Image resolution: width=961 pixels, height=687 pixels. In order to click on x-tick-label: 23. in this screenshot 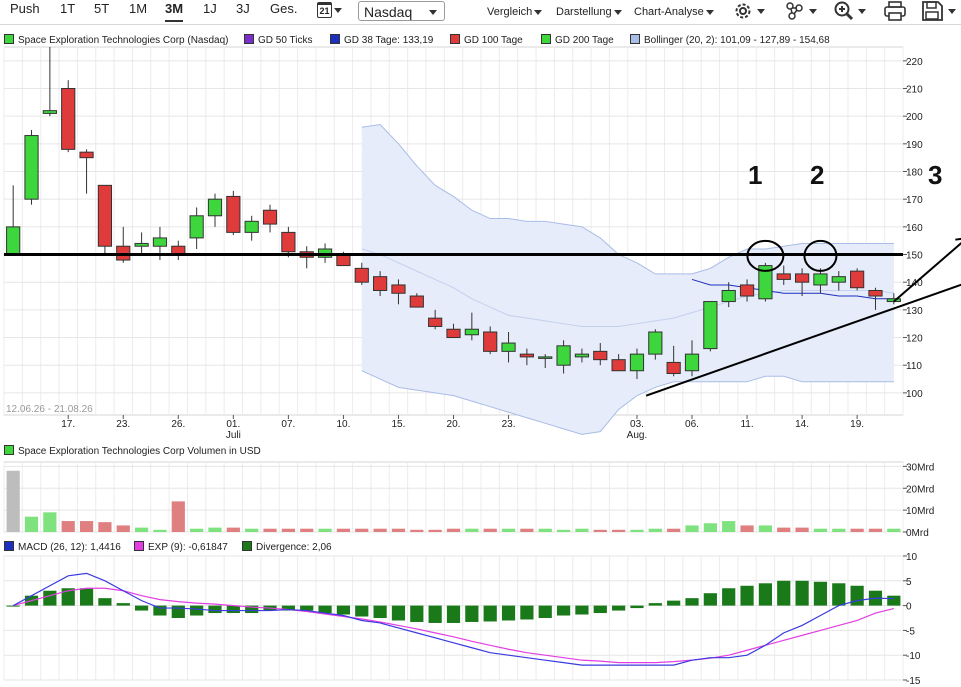, I will do `click(509, 424)`.